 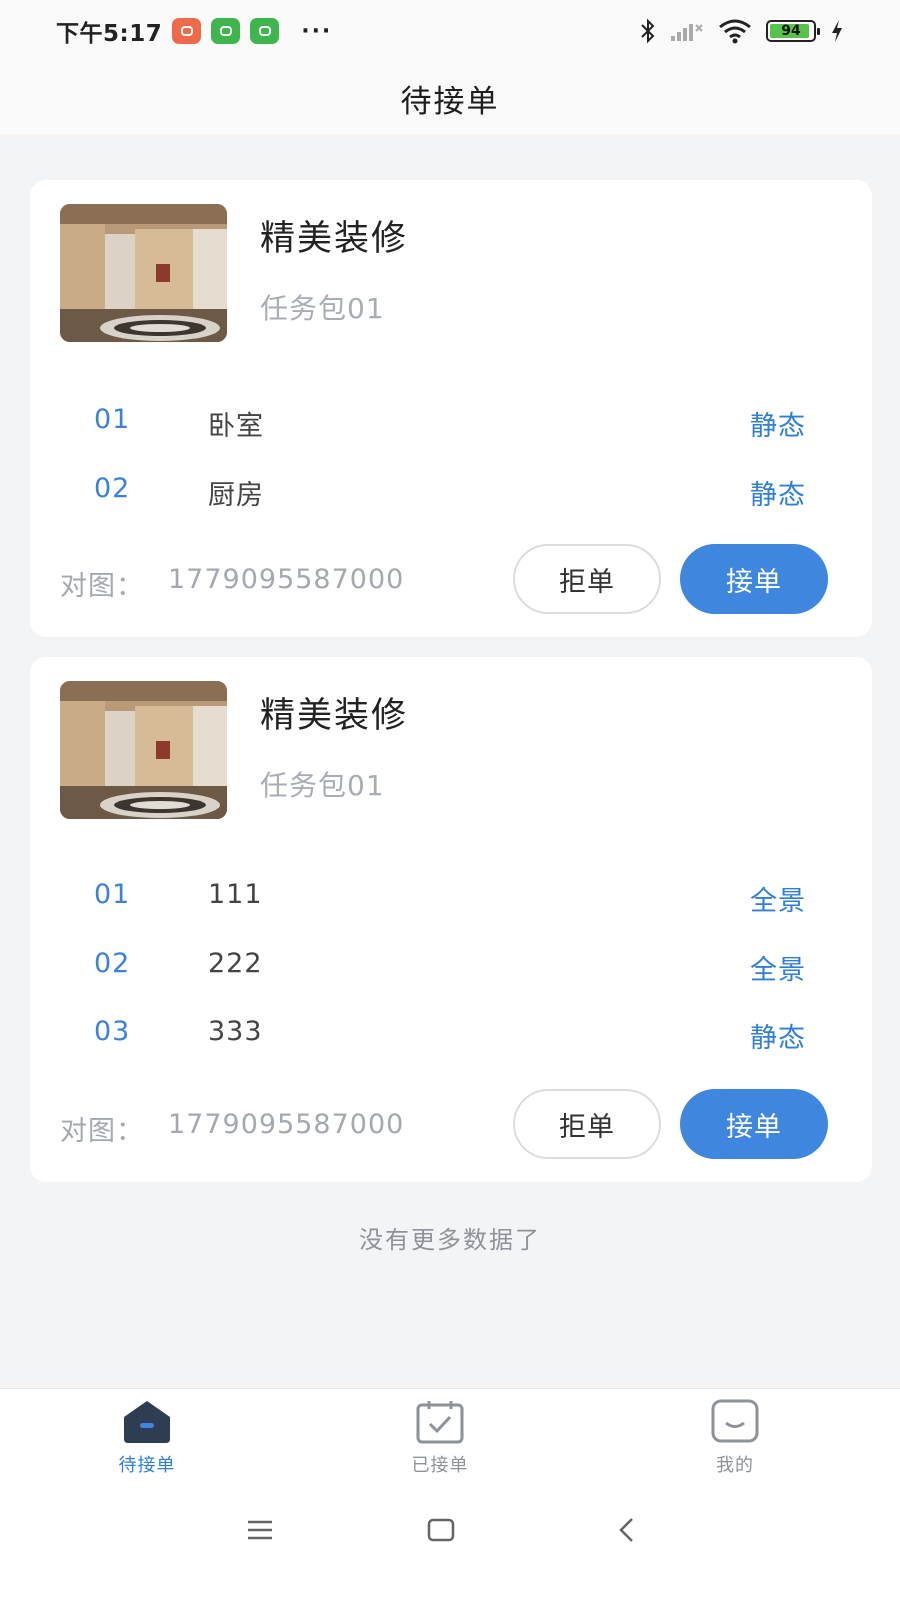 I want to click on task-row: 01 111 全景, so click(x=451, y=897).